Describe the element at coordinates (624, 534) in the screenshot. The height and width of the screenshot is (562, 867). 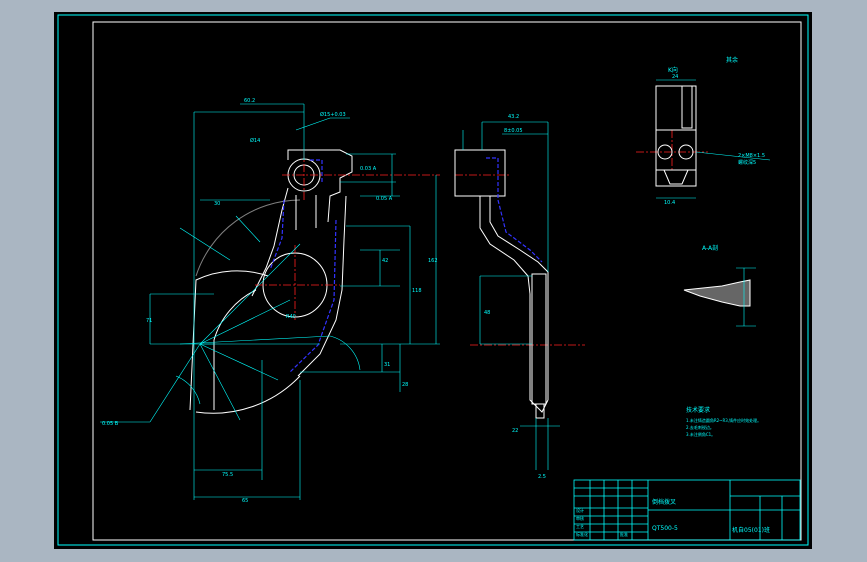
I see `role-approve: 批准` at that location.